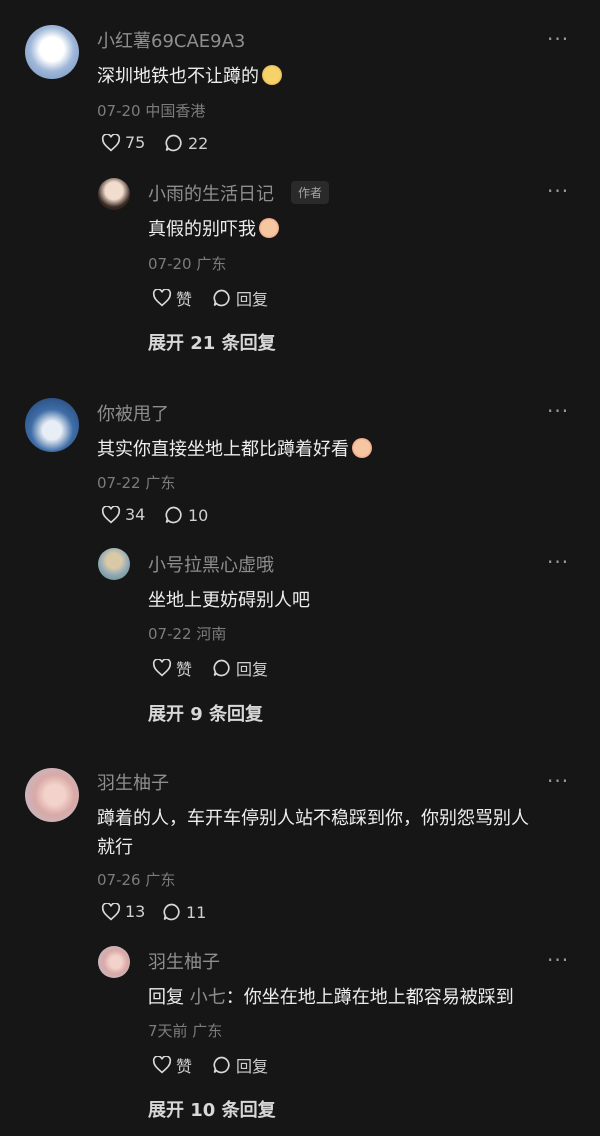 Image resolution: width=600 pixels, height=1136 pixels. What do you see at coordinates (184, 961) in the screenshot?
I see `reply-username: 羽生柚子` at bounding box center [184, 961].